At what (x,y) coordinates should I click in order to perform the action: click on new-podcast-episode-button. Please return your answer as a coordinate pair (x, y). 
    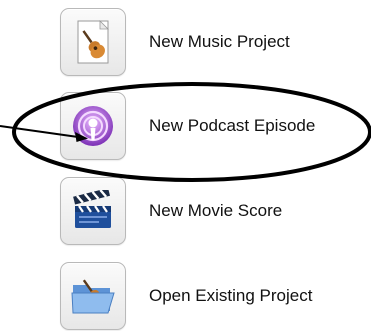
    Looking at the image, I should click on (93, 126).